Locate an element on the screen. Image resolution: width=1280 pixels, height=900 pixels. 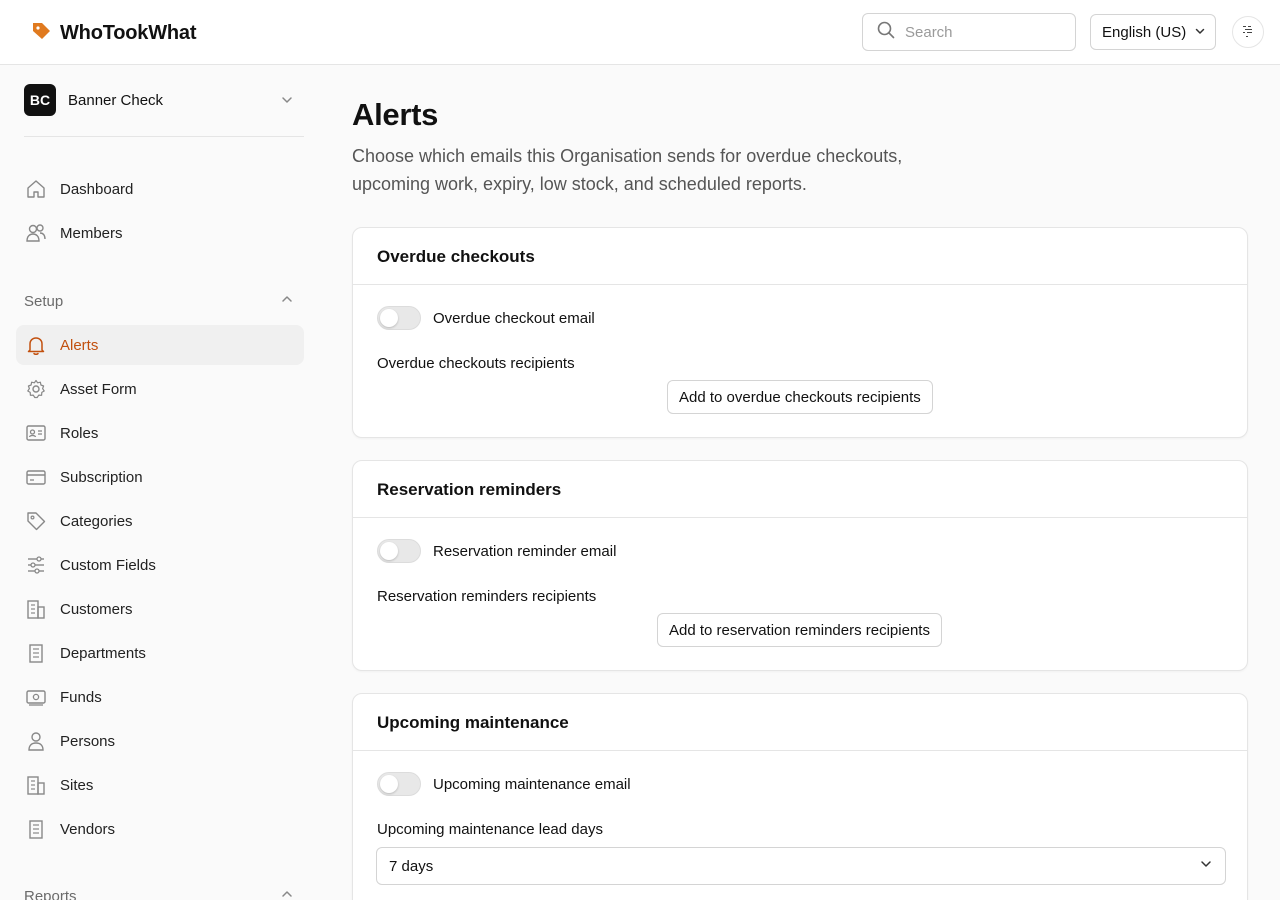
sidebar-item-custom-fields: Custom Fields is located at coordinates (160, 565).